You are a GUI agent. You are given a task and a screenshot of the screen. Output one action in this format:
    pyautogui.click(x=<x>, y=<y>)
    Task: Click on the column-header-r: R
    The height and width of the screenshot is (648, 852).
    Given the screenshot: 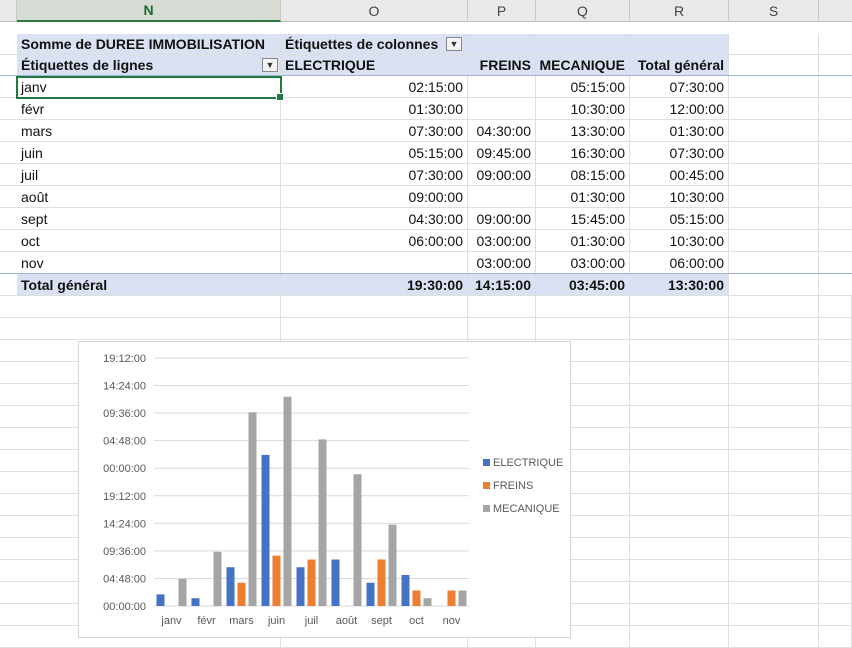 What is the action you would take?
    pyautogui.click(x=679, y=11)
    